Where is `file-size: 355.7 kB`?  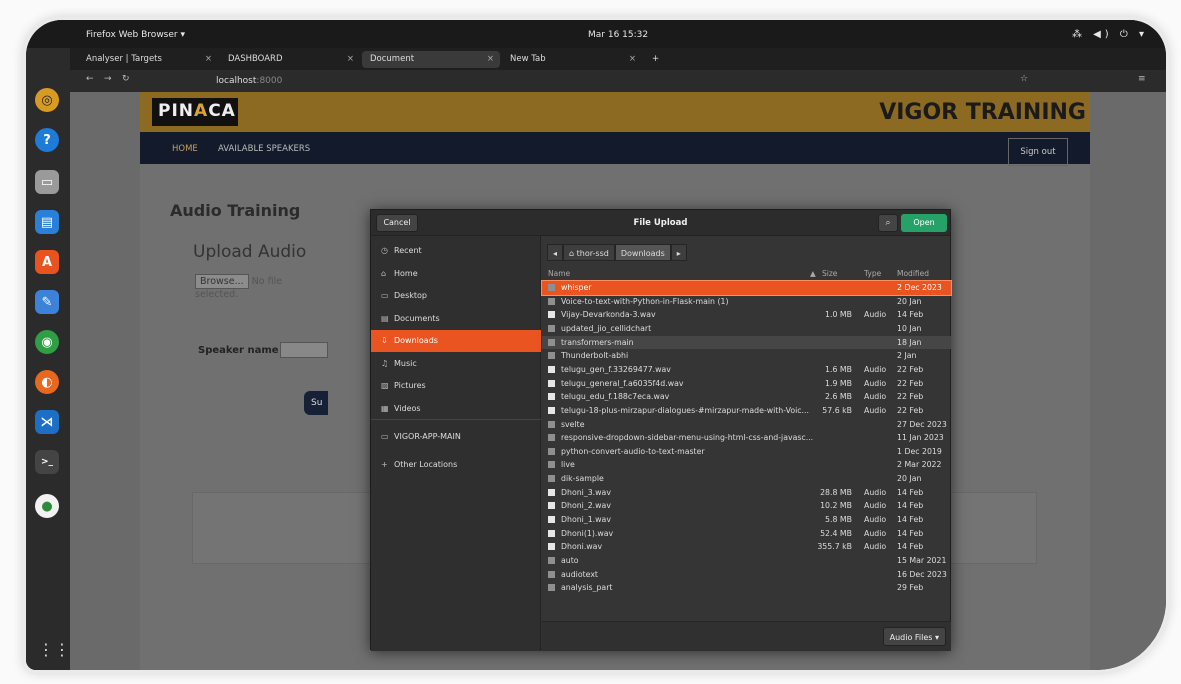
file-size: 355.7 kB is located at coordinates (834, 547).